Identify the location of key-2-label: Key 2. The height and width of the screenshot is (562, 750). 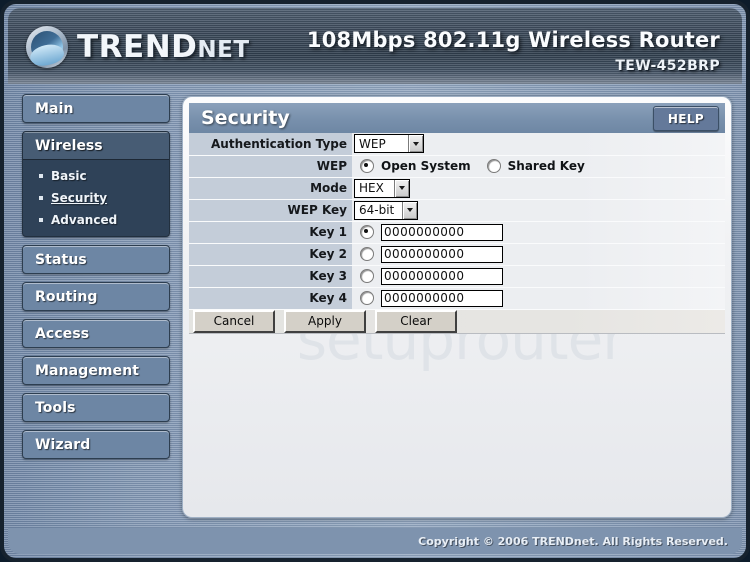
(270, 254).